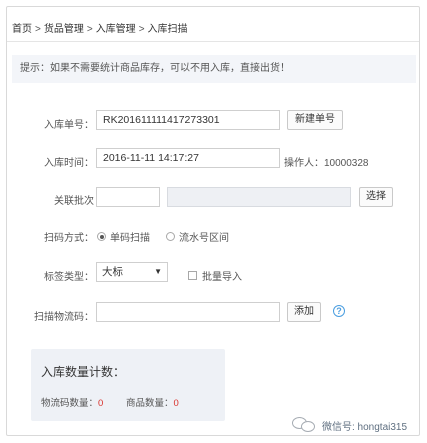 Image resolution: width=427 pixels, height=443 pixels. I want to click on help-icon: ?, so click(339, 311).